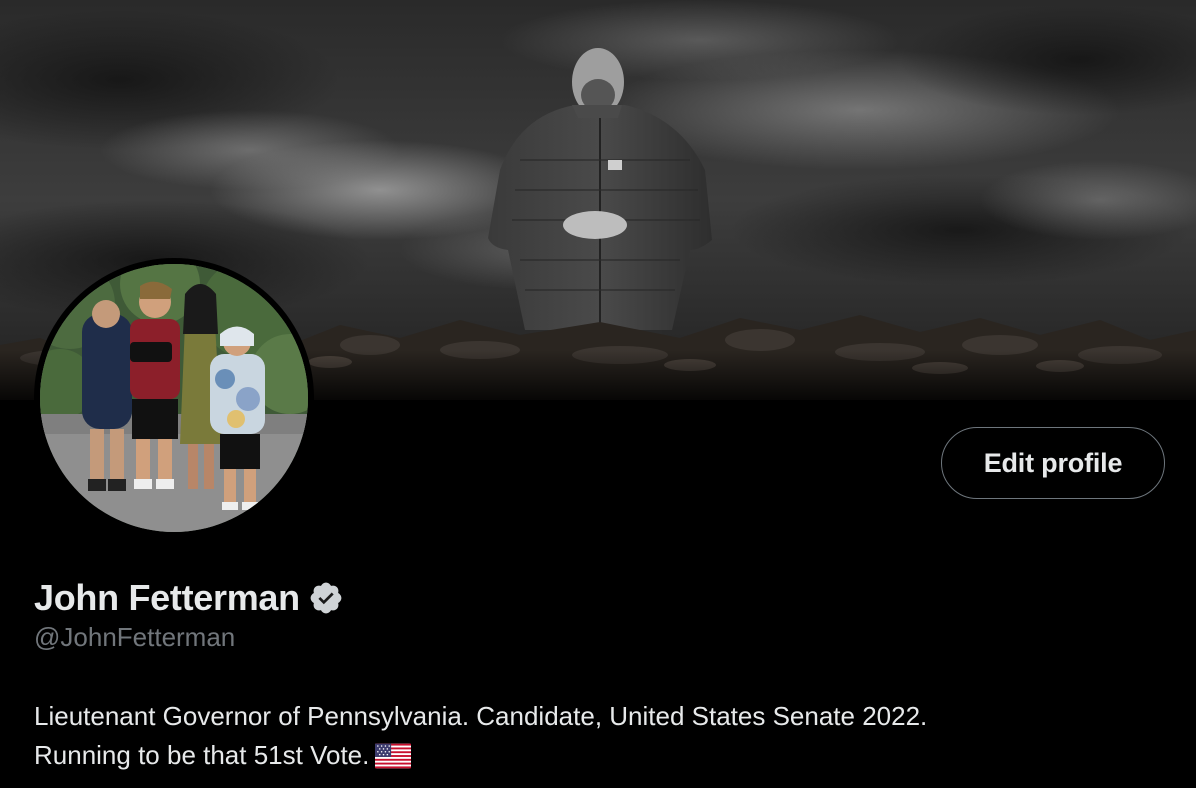 This screenshot has width=1196, height=788. What do you see at coordinates (393, 755) in the screenshot?
I see `us-flag-icon` at bounding box center [393, 755].